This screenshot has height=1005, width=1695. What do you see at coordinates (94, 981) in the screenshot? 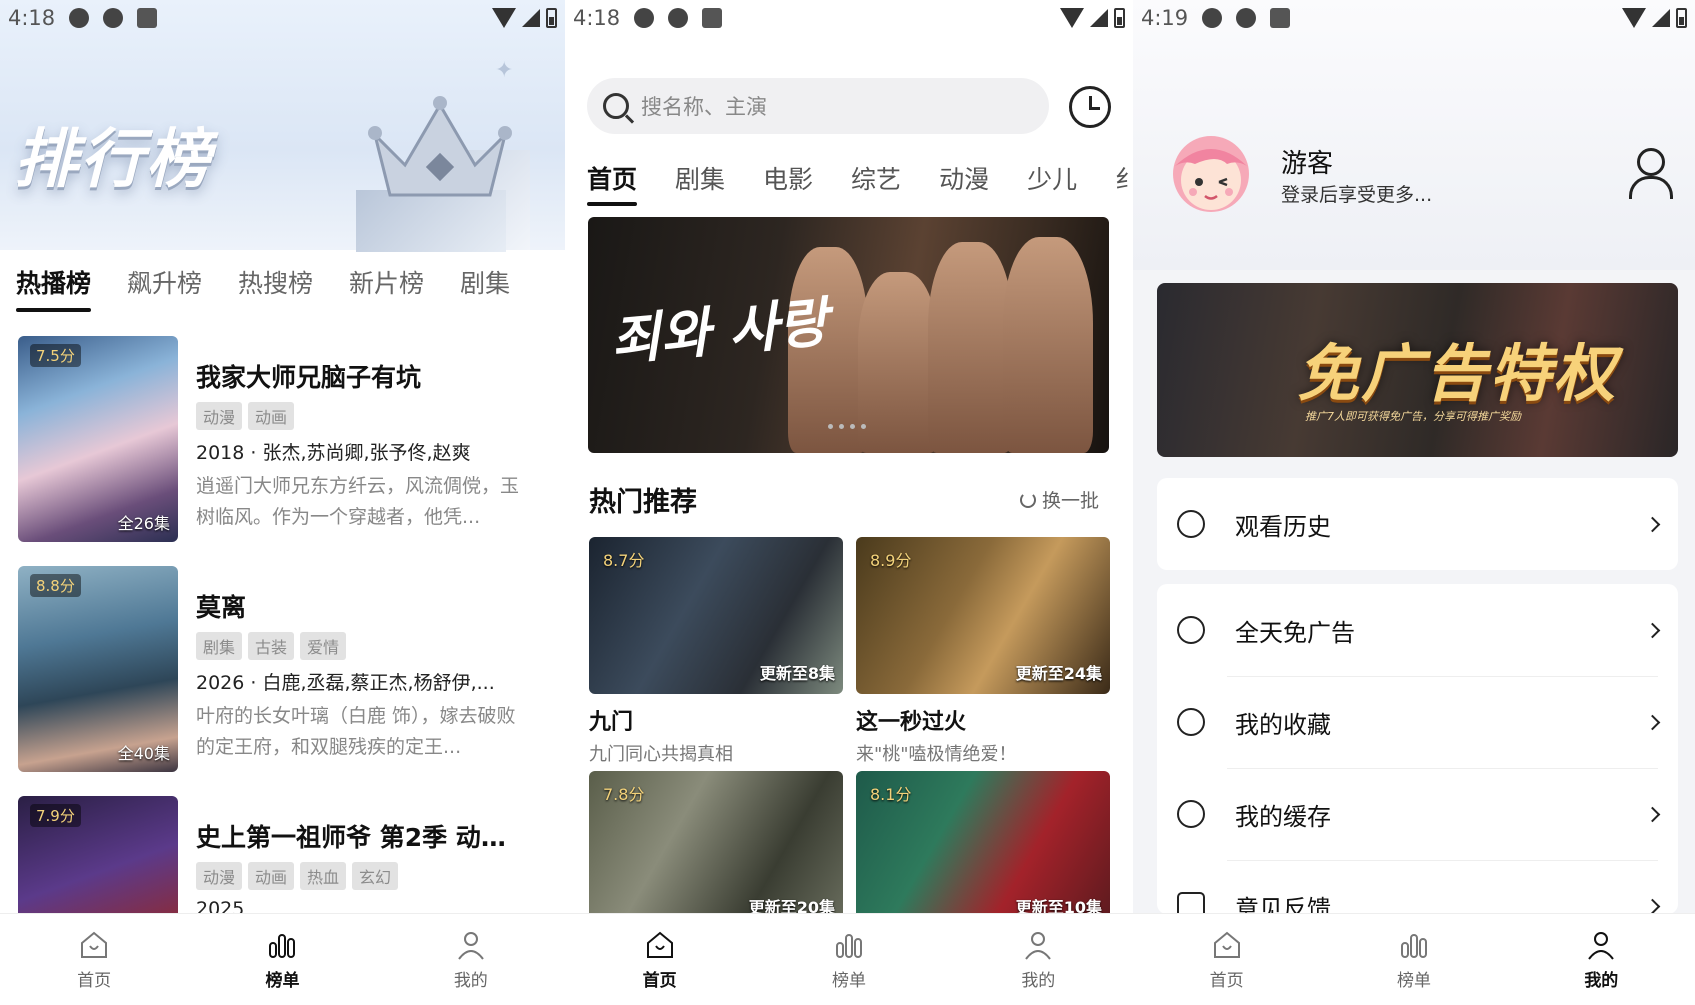
I see `nav-label: 首页` at bounding box center [94, 981].